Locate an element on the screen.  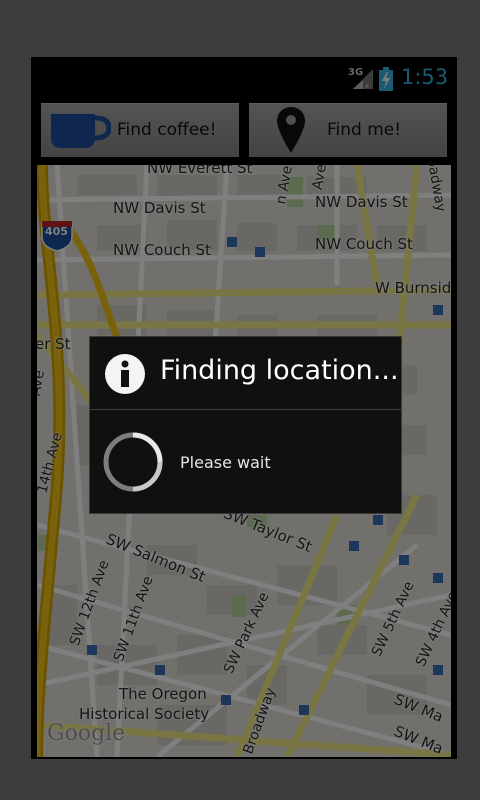
dialog-divider is located at coordinates (245, 409).